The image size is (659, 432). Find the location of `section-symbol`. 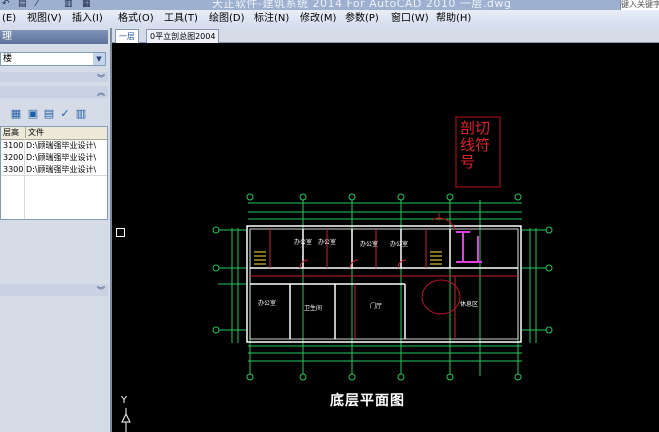

section-symbol is located at coordinates (469, 247).